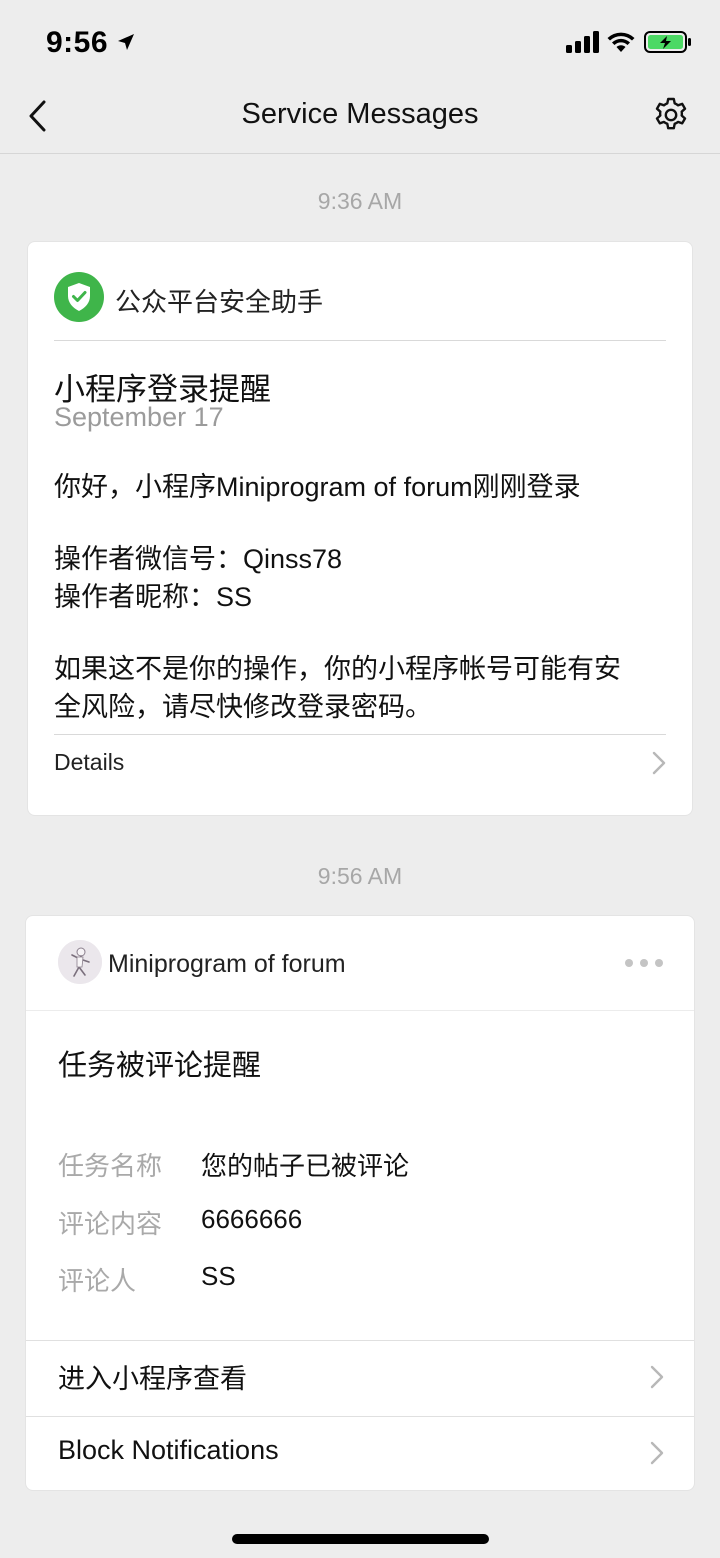 The width and height of the screenshot is (720, 1558). Describe the element at coordinates (305, 1166) in the screenshot. I see `field-value: 您的帖子已被评论` at that location.